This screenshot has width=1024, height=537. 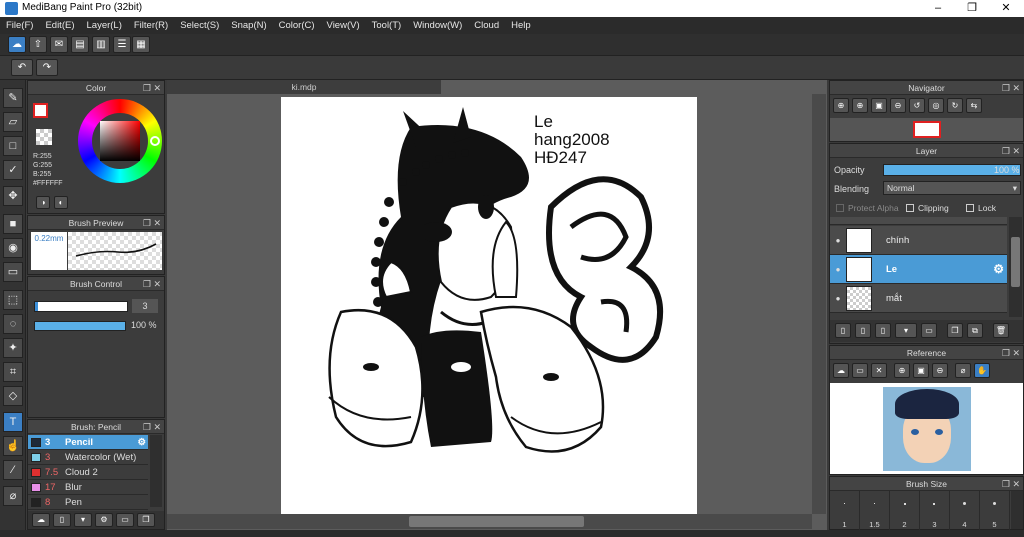 I want to click on share-icon: ⇧, so click(x=38, y=44).